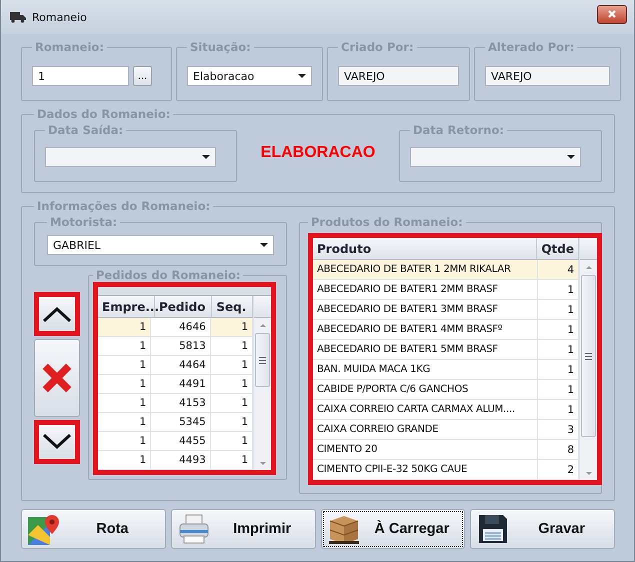 This screenshot has width=635, height=562. Describe the element at coordinates (425, 248) in the screenshot. I see `column-header: Produto` at that location.